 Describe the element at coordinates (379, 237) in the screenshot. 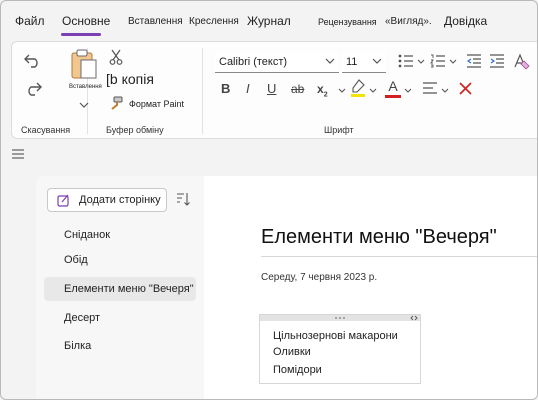

I see `page-title: Елементи меню "Вечеря"` at that location.